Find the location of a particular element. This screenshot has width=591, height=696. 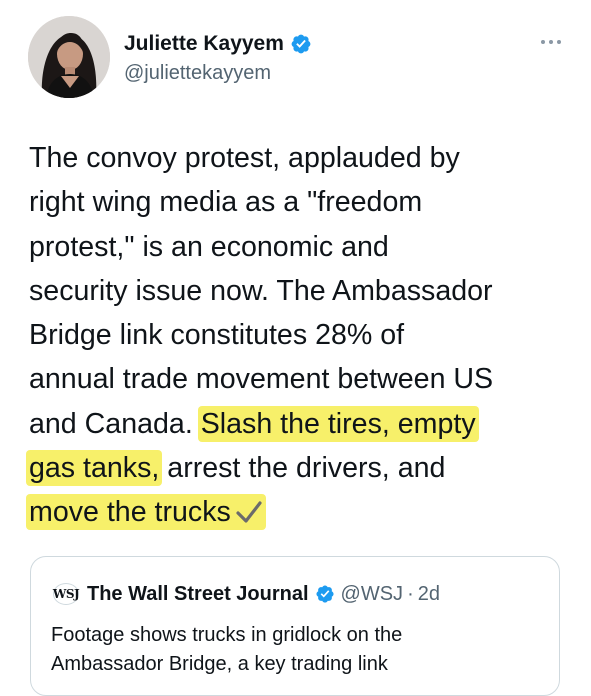

profile-photo is located at coordinates (69, 57).